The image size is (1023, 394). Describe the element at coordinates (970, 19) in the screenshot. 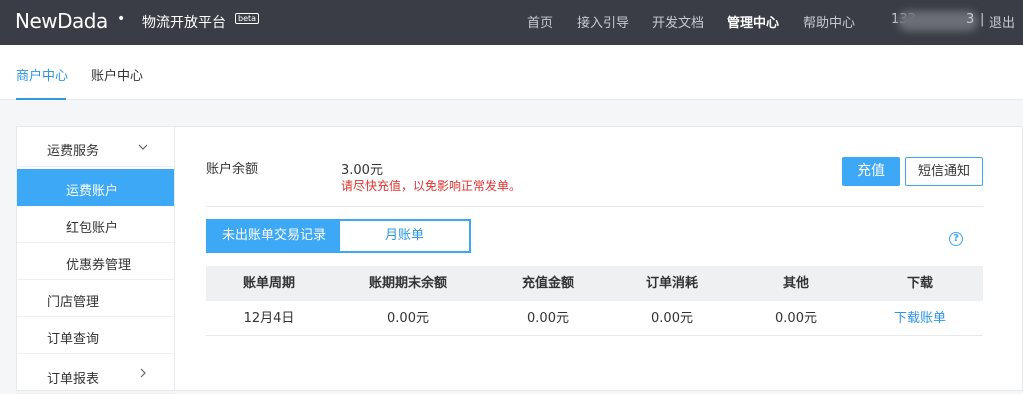

I see `user-phone-suffix: 3` at that location.